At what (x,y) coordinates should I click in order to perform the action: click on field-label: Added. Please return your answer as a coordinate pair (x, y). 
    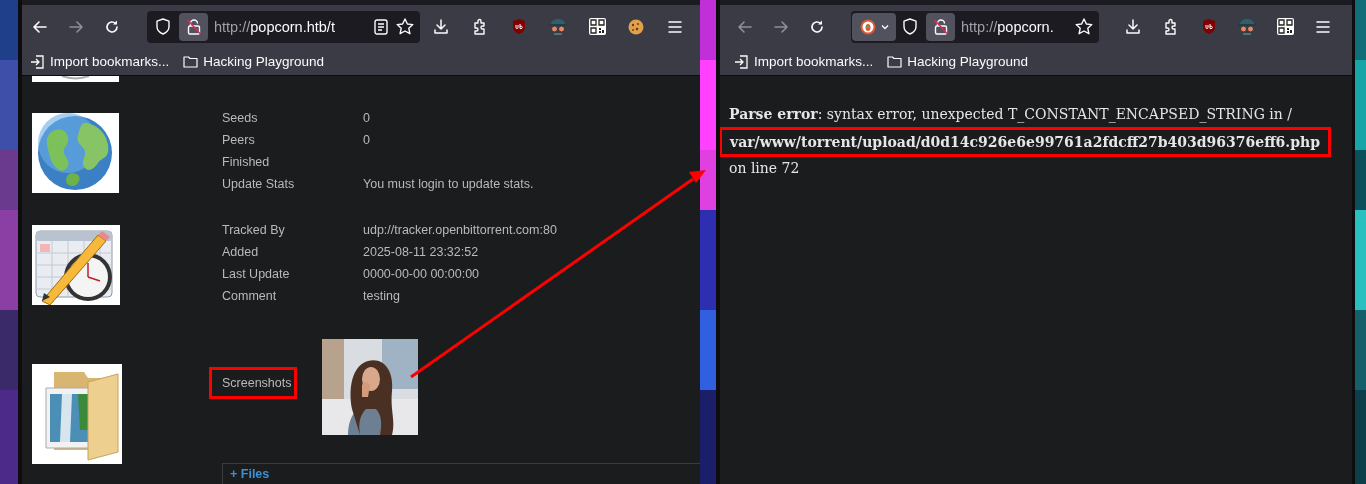
    Looking at the image, I should click on (241, 252).